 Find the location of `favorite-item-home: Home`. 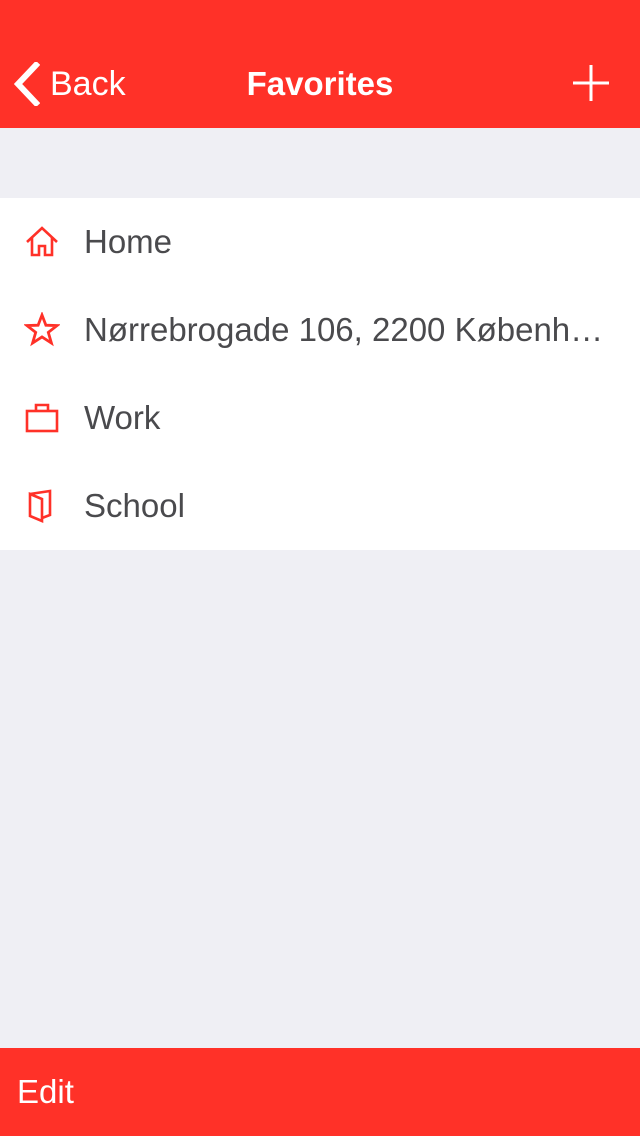

favorite-item-home: Home is located at coordinates (320, 242).